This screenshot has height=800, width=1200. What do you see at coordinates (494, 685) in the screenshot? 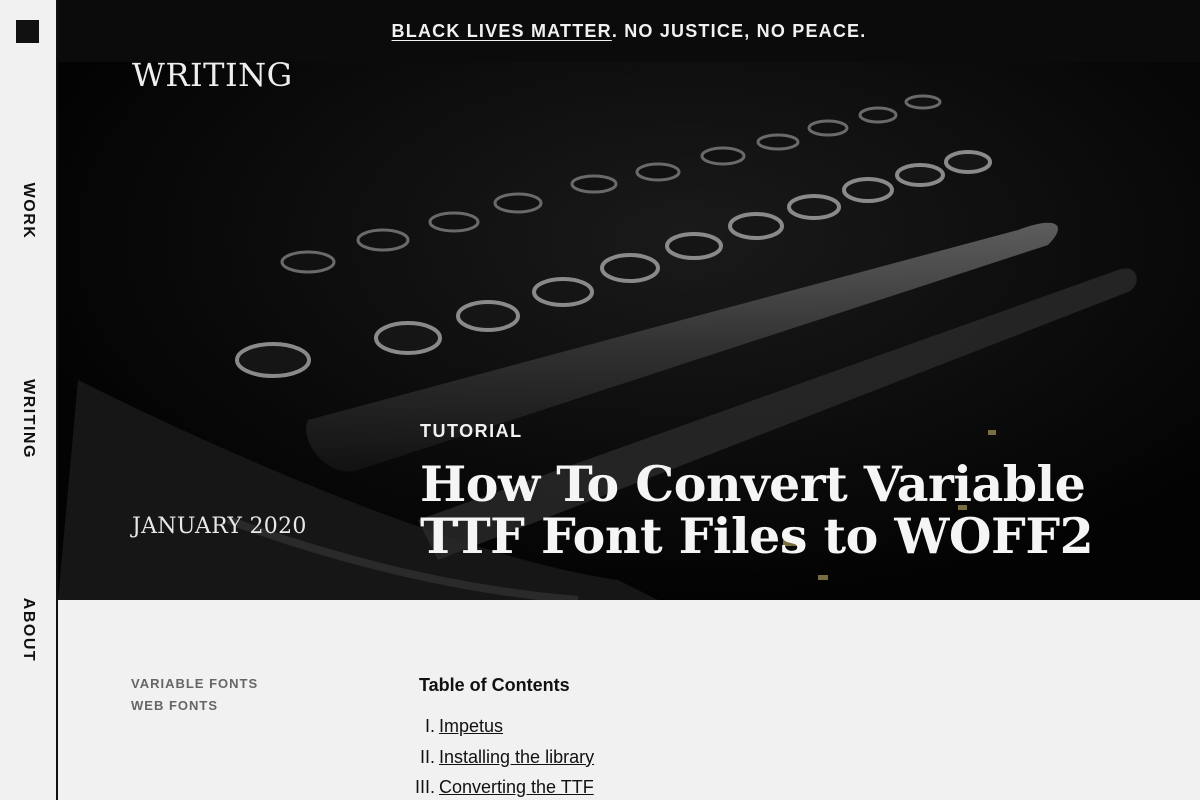
I see `toc-title: Table of Contents` at bounding box center [494, 685].